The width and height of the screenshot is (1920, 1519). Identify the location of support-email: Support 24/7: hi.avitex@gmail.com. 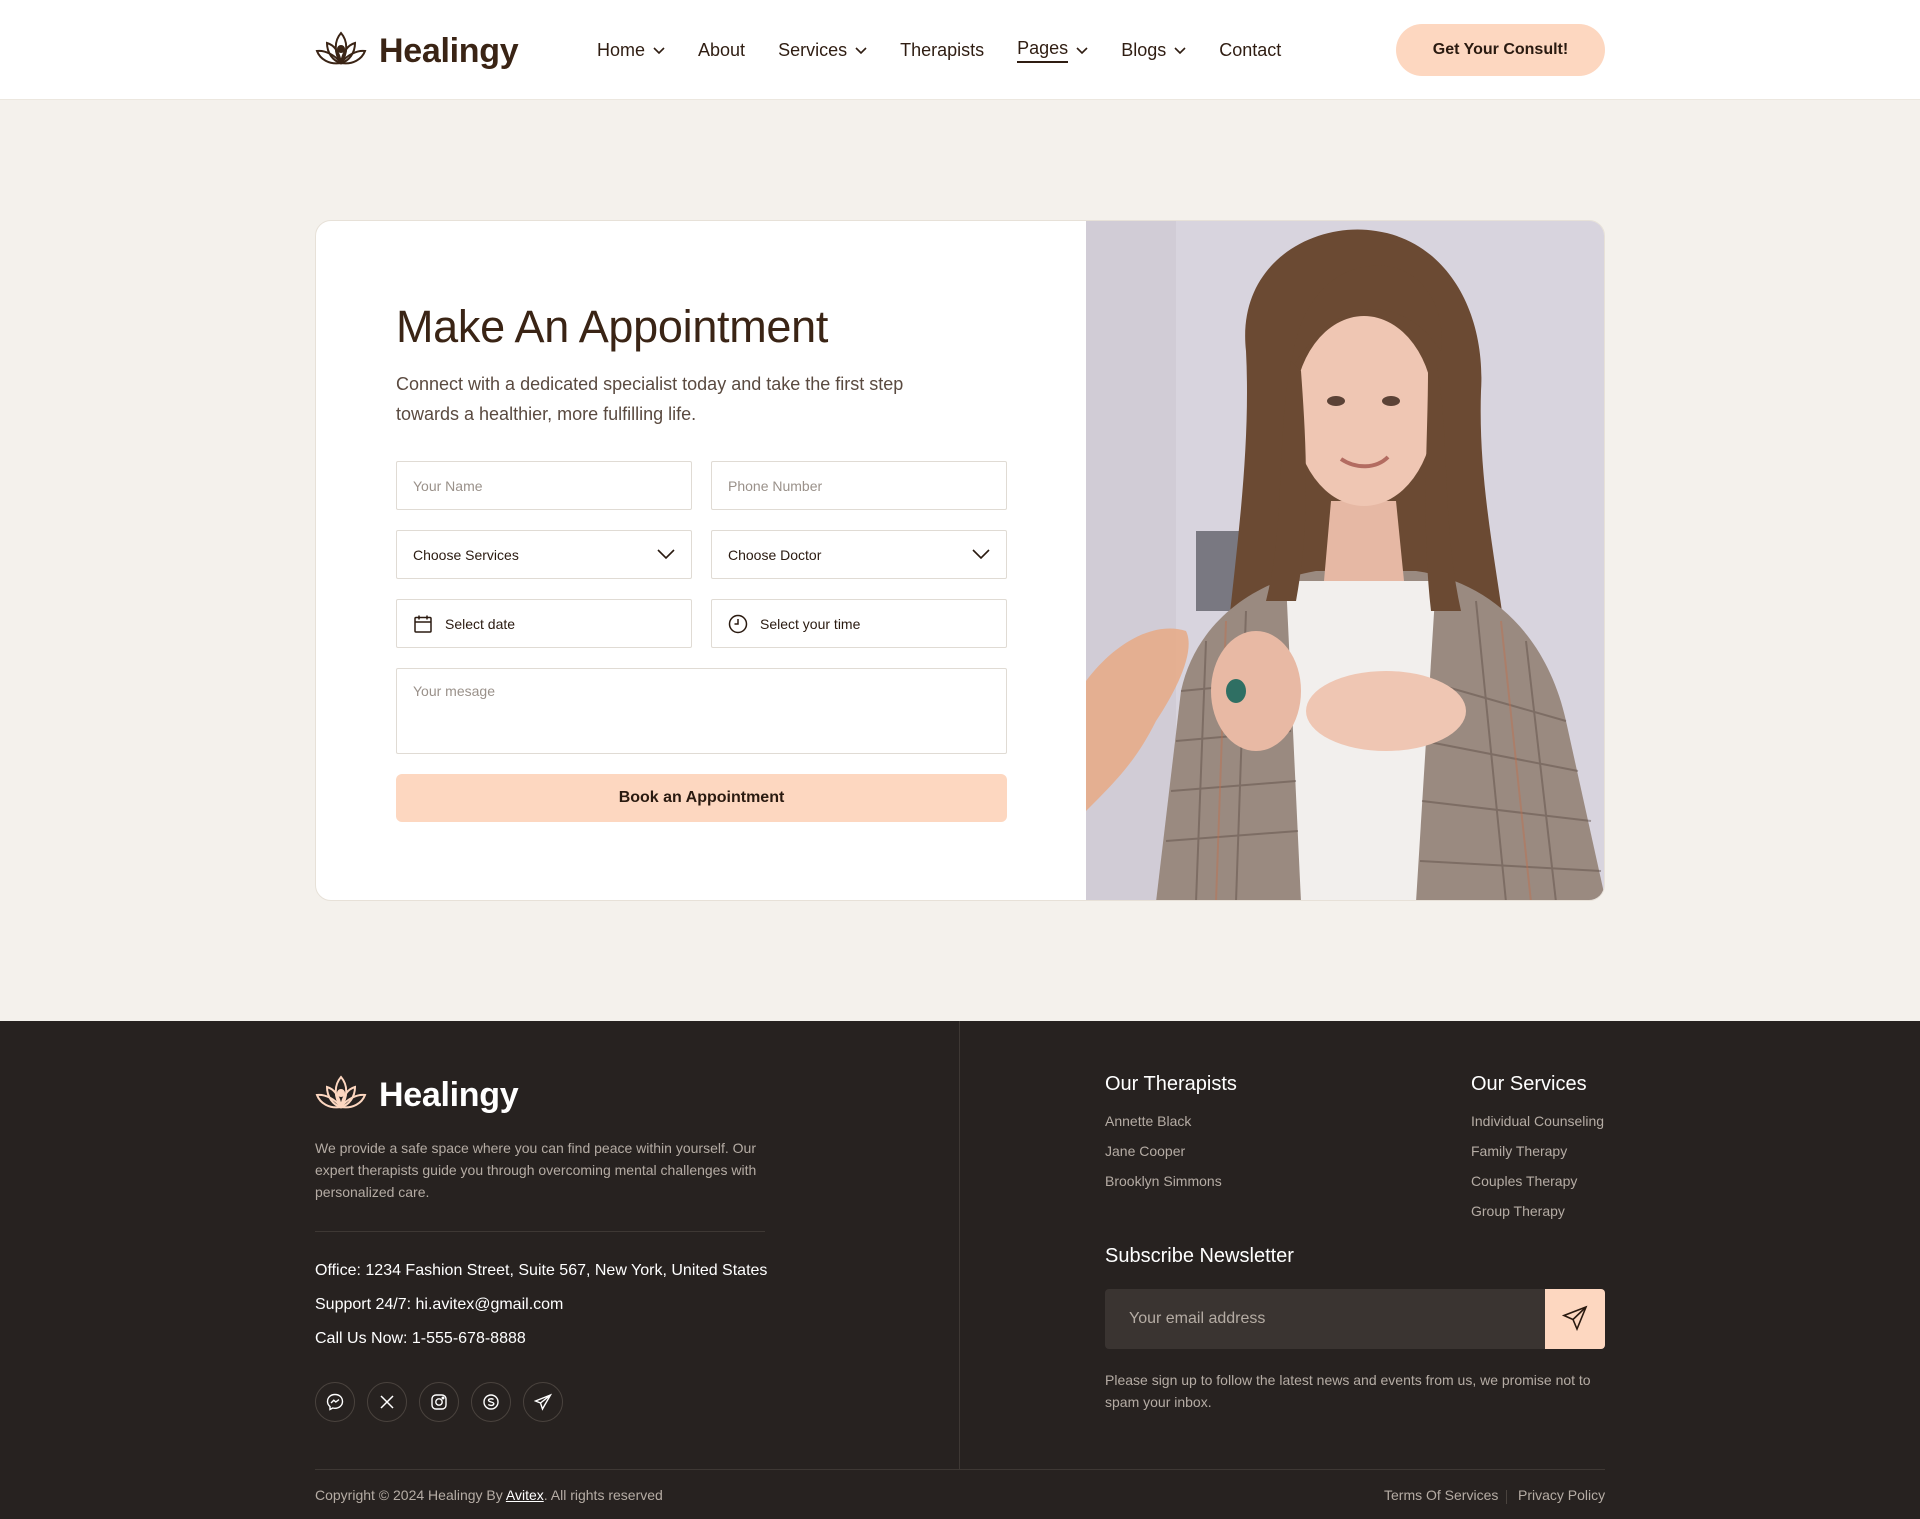
(439, 1305).